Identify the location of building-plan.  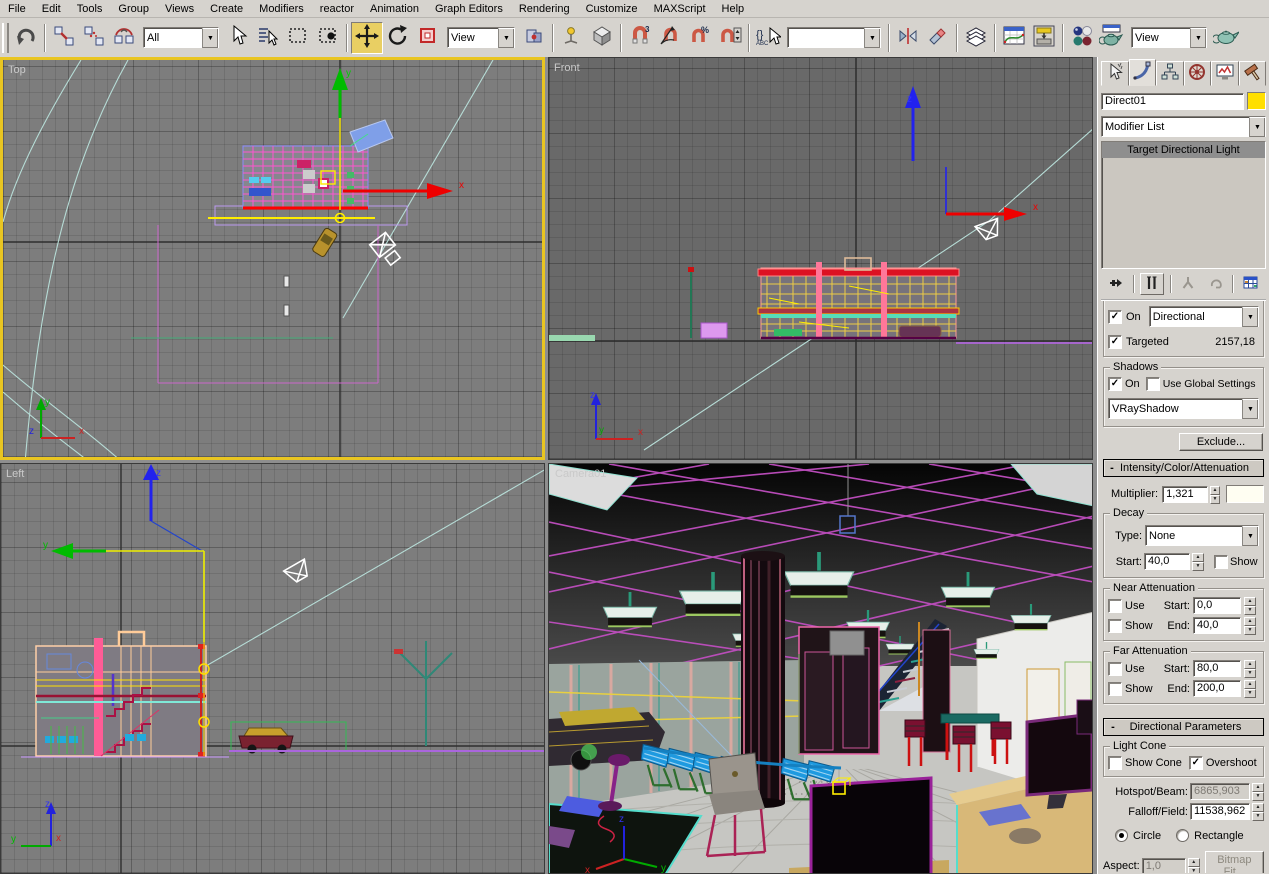
(301, 171).